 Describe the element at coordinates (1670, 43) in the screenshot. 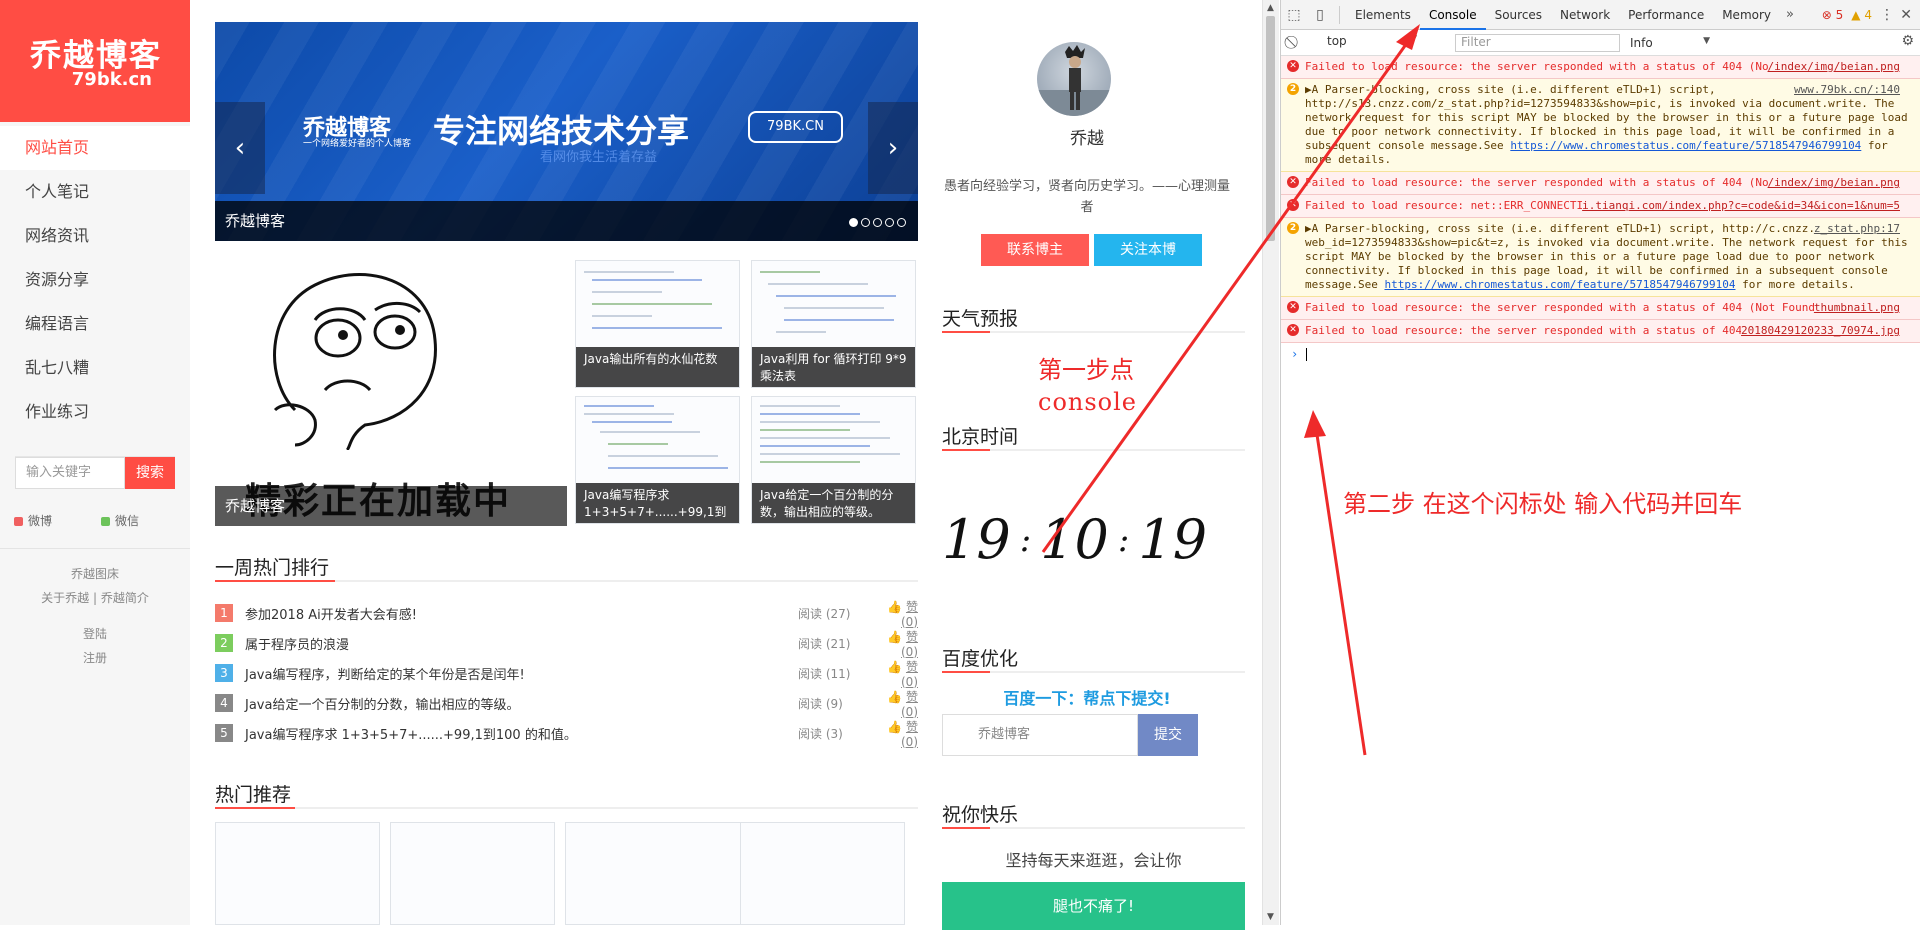

I see `log-levels-dropdown: Info ▼` at that location.